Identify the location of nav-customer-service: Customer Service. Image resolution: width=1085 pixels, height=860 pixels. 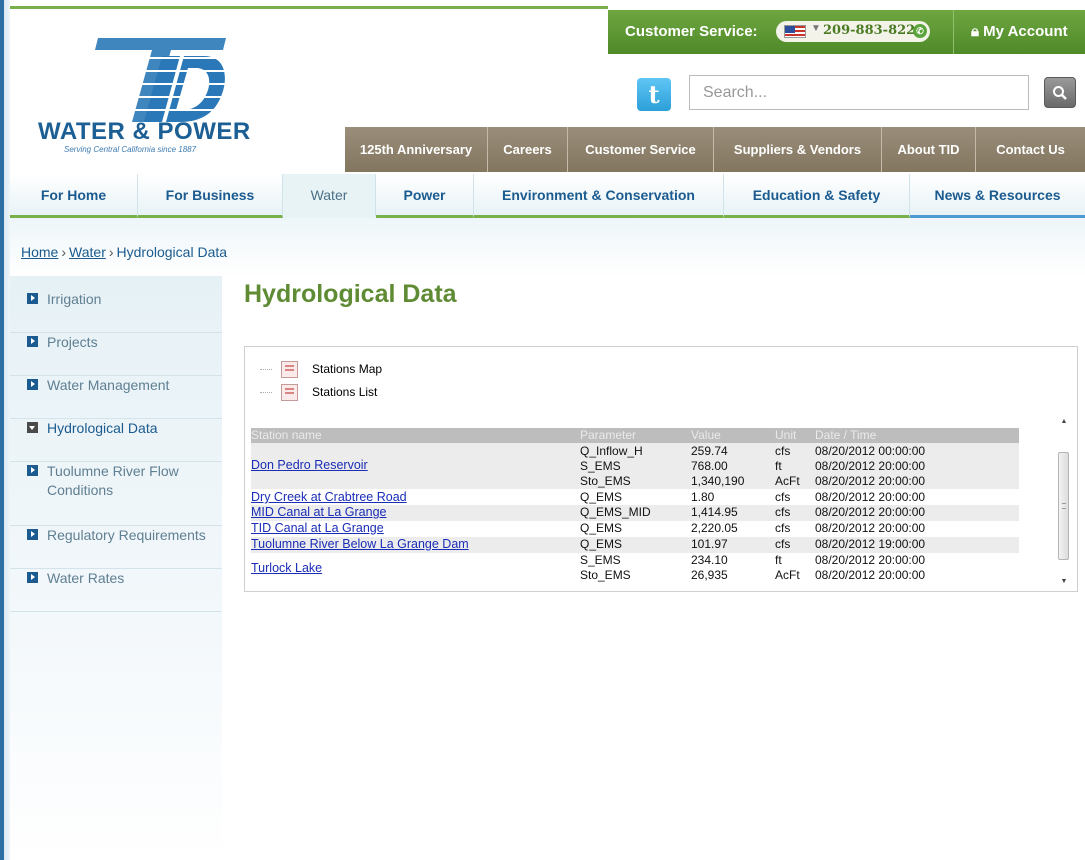
(641, 149).